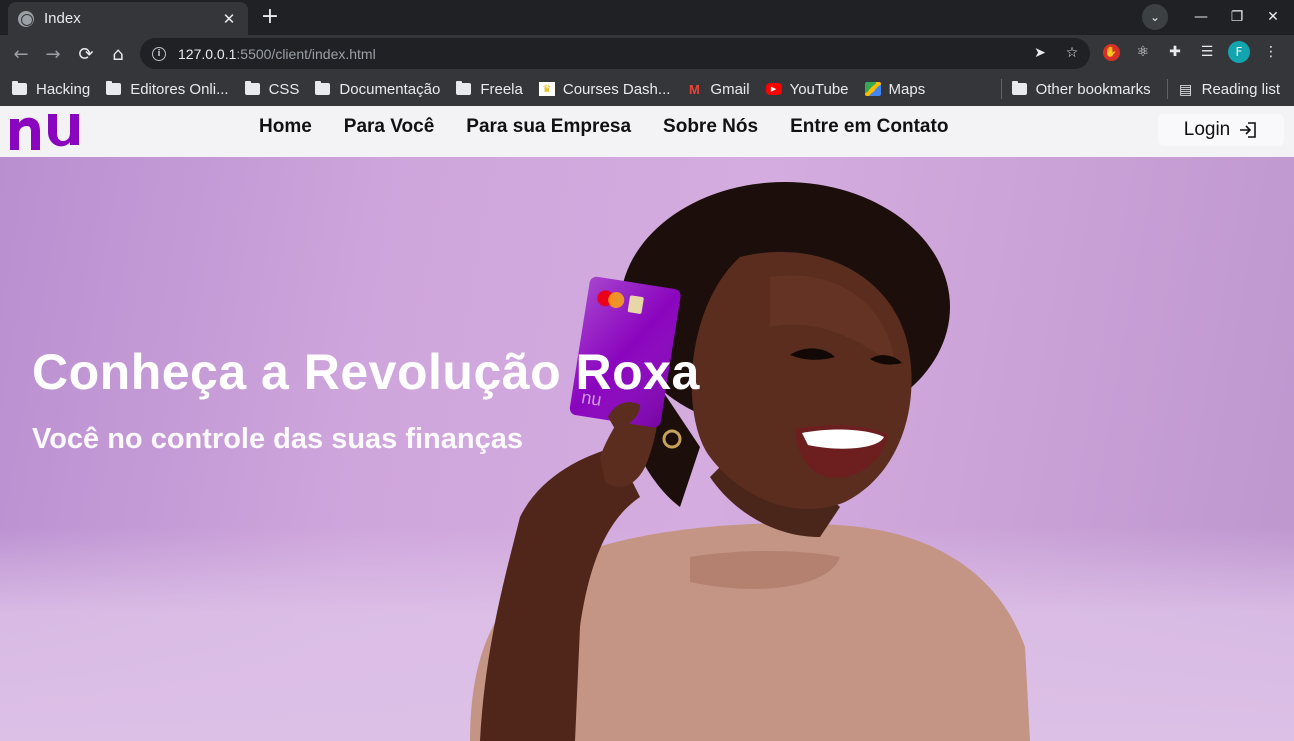  I want to click on media-control-icon: ☰, so click(1207, 52).